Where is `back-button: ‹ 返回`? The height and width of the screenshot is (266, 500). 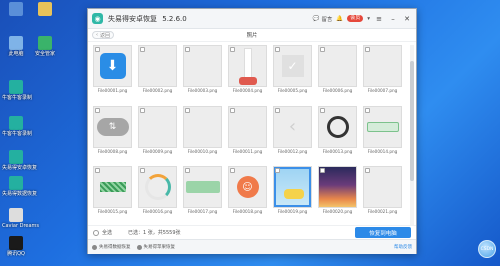 back-button: ‹ 返回 is located at coordinates (103, 35).